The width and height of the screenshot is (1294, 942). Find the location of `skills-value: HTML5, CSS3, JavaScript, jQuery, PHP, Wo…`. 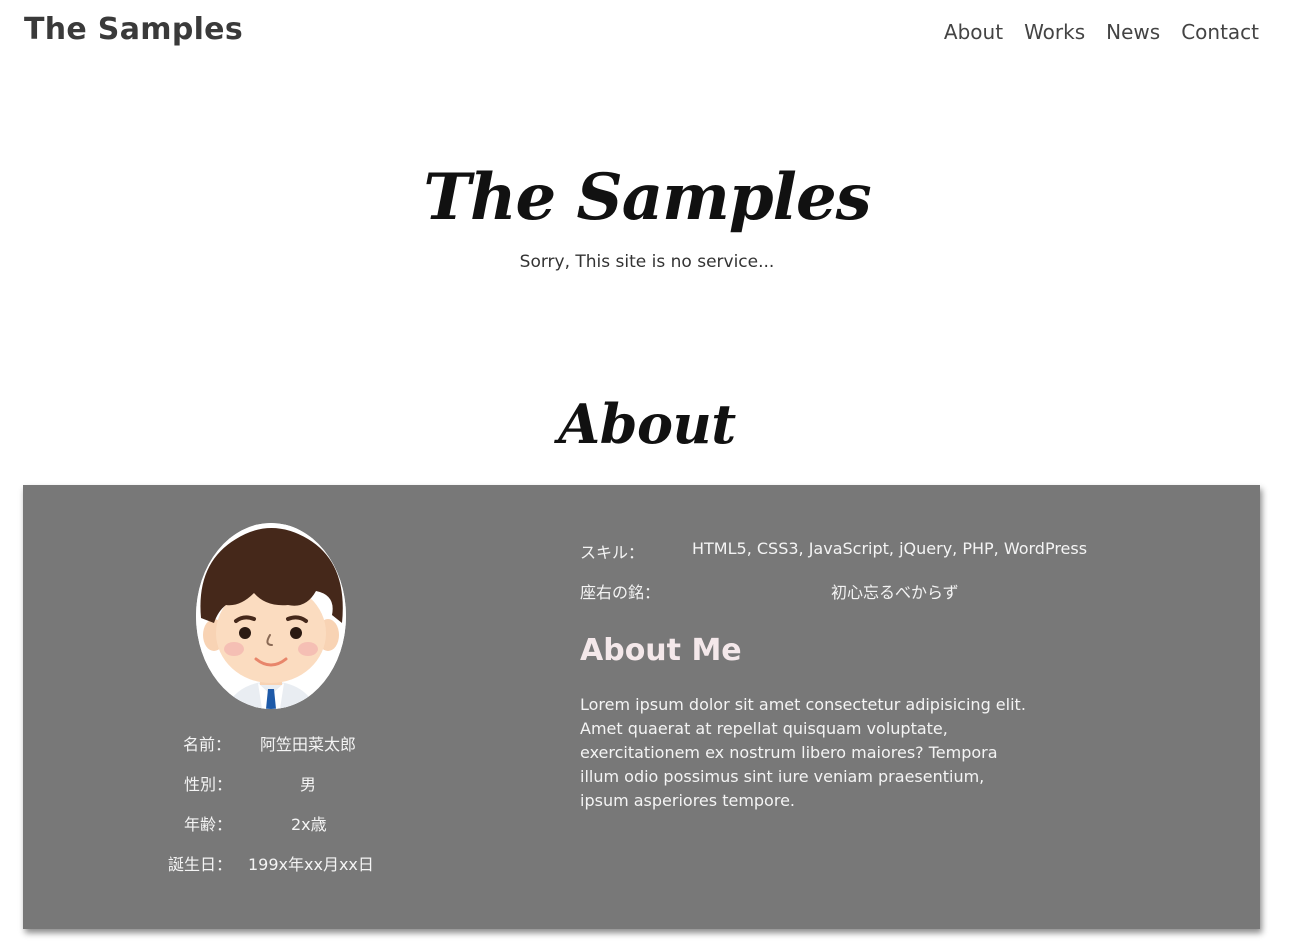

skills-value: HTML5, CSS3, JavaScript, jQuery, PHP, Wo… is located at coordinates (890, 548).